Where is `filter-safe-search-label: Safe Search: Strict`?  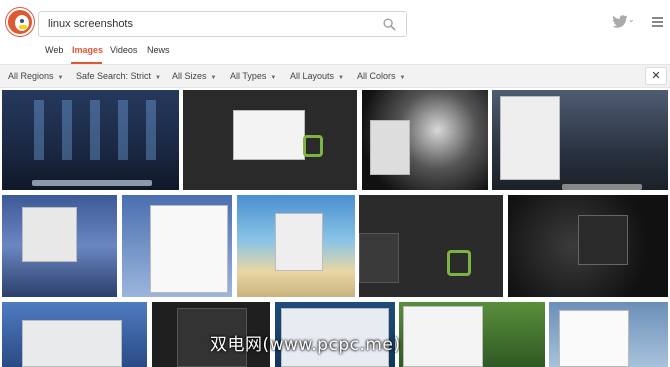
filter-safe-search-label: Safe Search: Strict is located at coordinates (114, 76).